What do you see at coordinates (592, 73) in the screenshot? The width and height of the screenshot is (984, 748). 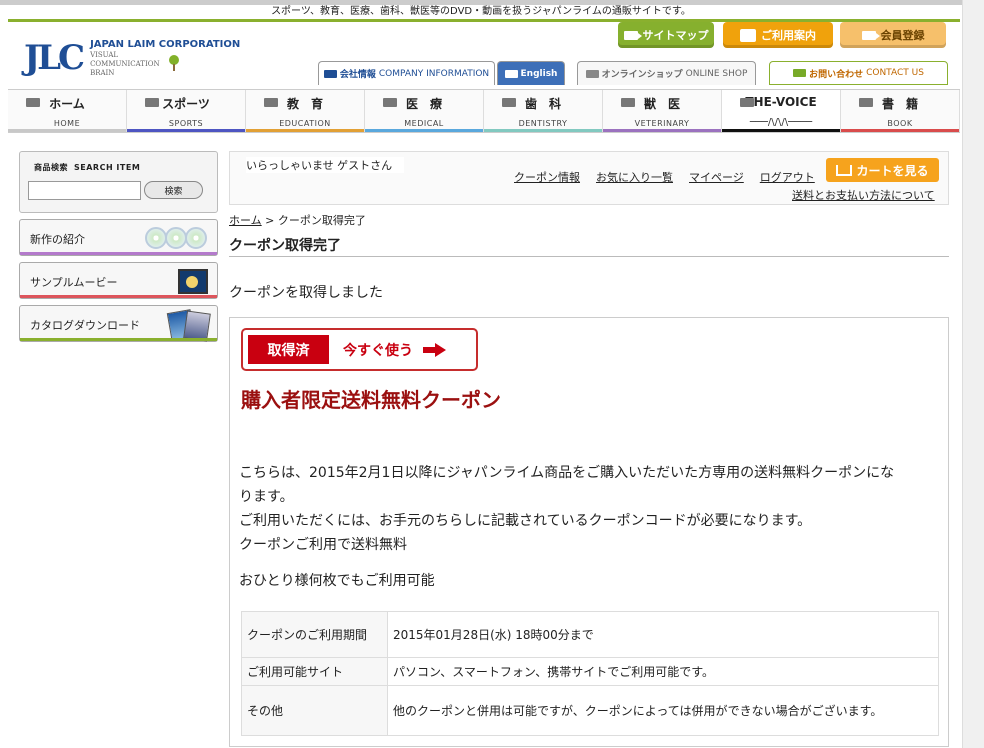 I see `shop-tab-icon` at bounding box center [592, 73].